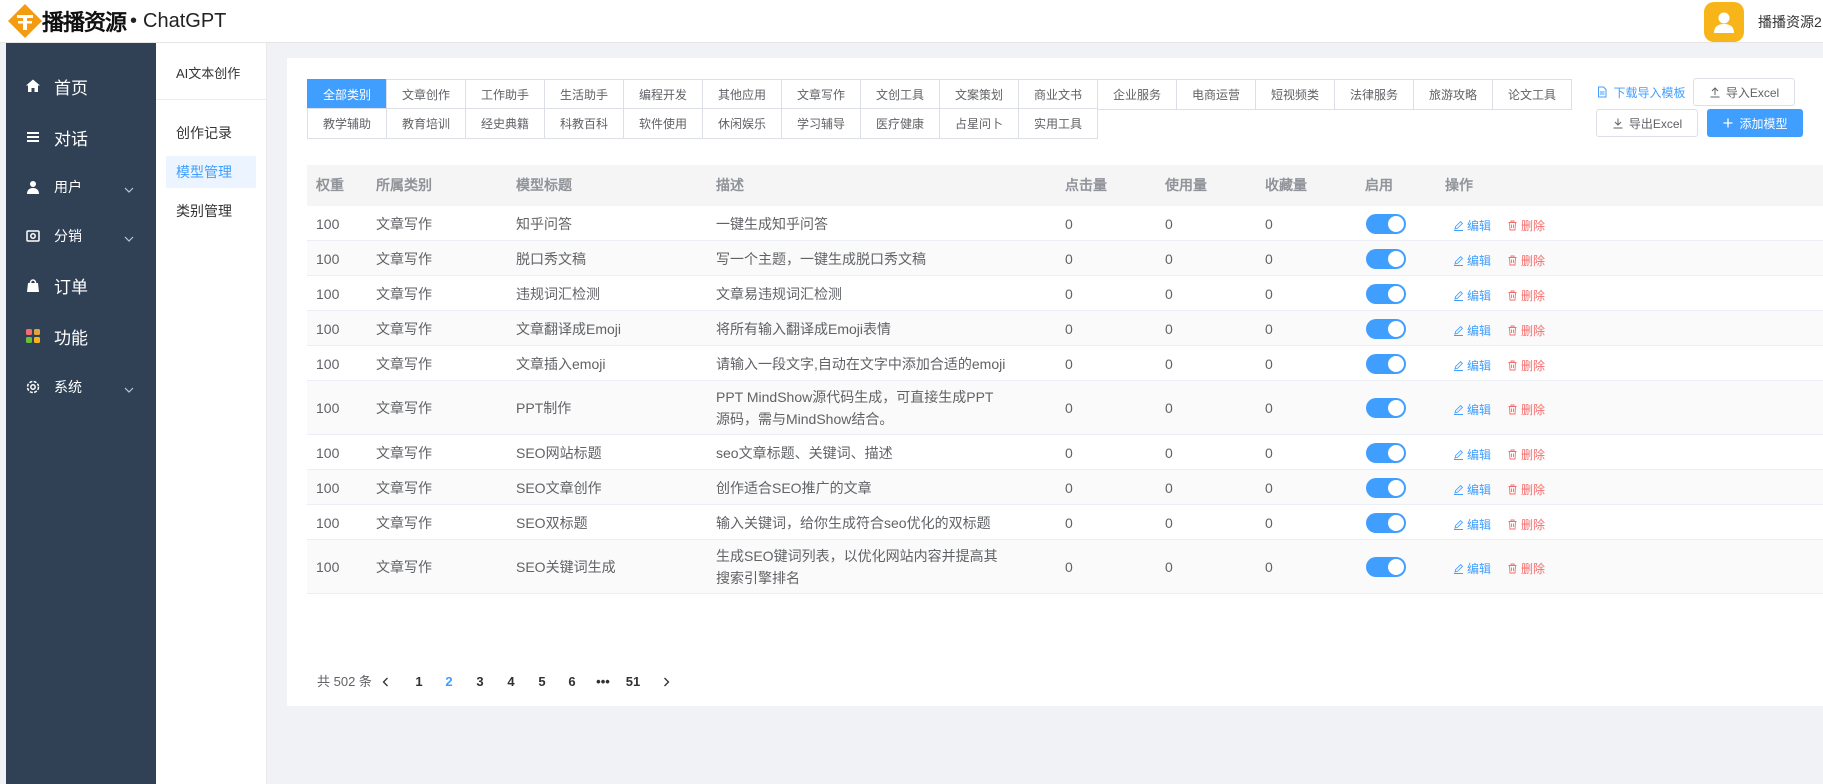 The height and width of the screenshot is (784, 1823). What do you see at coordinates (386, 682) in the screenshot?
I see `prev-page-button` at bounding box center [386, 682].